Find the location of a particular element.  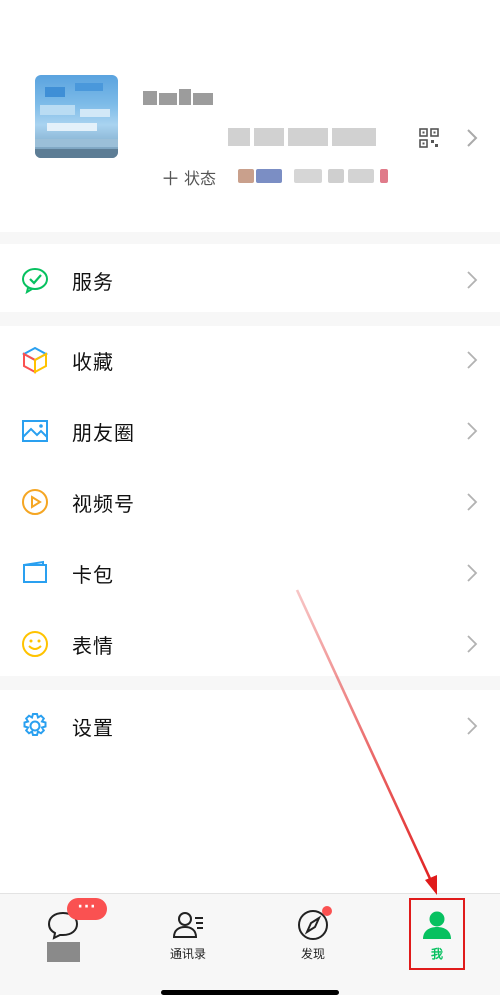

chats-label-blurred is located at coordinates (63, 952).